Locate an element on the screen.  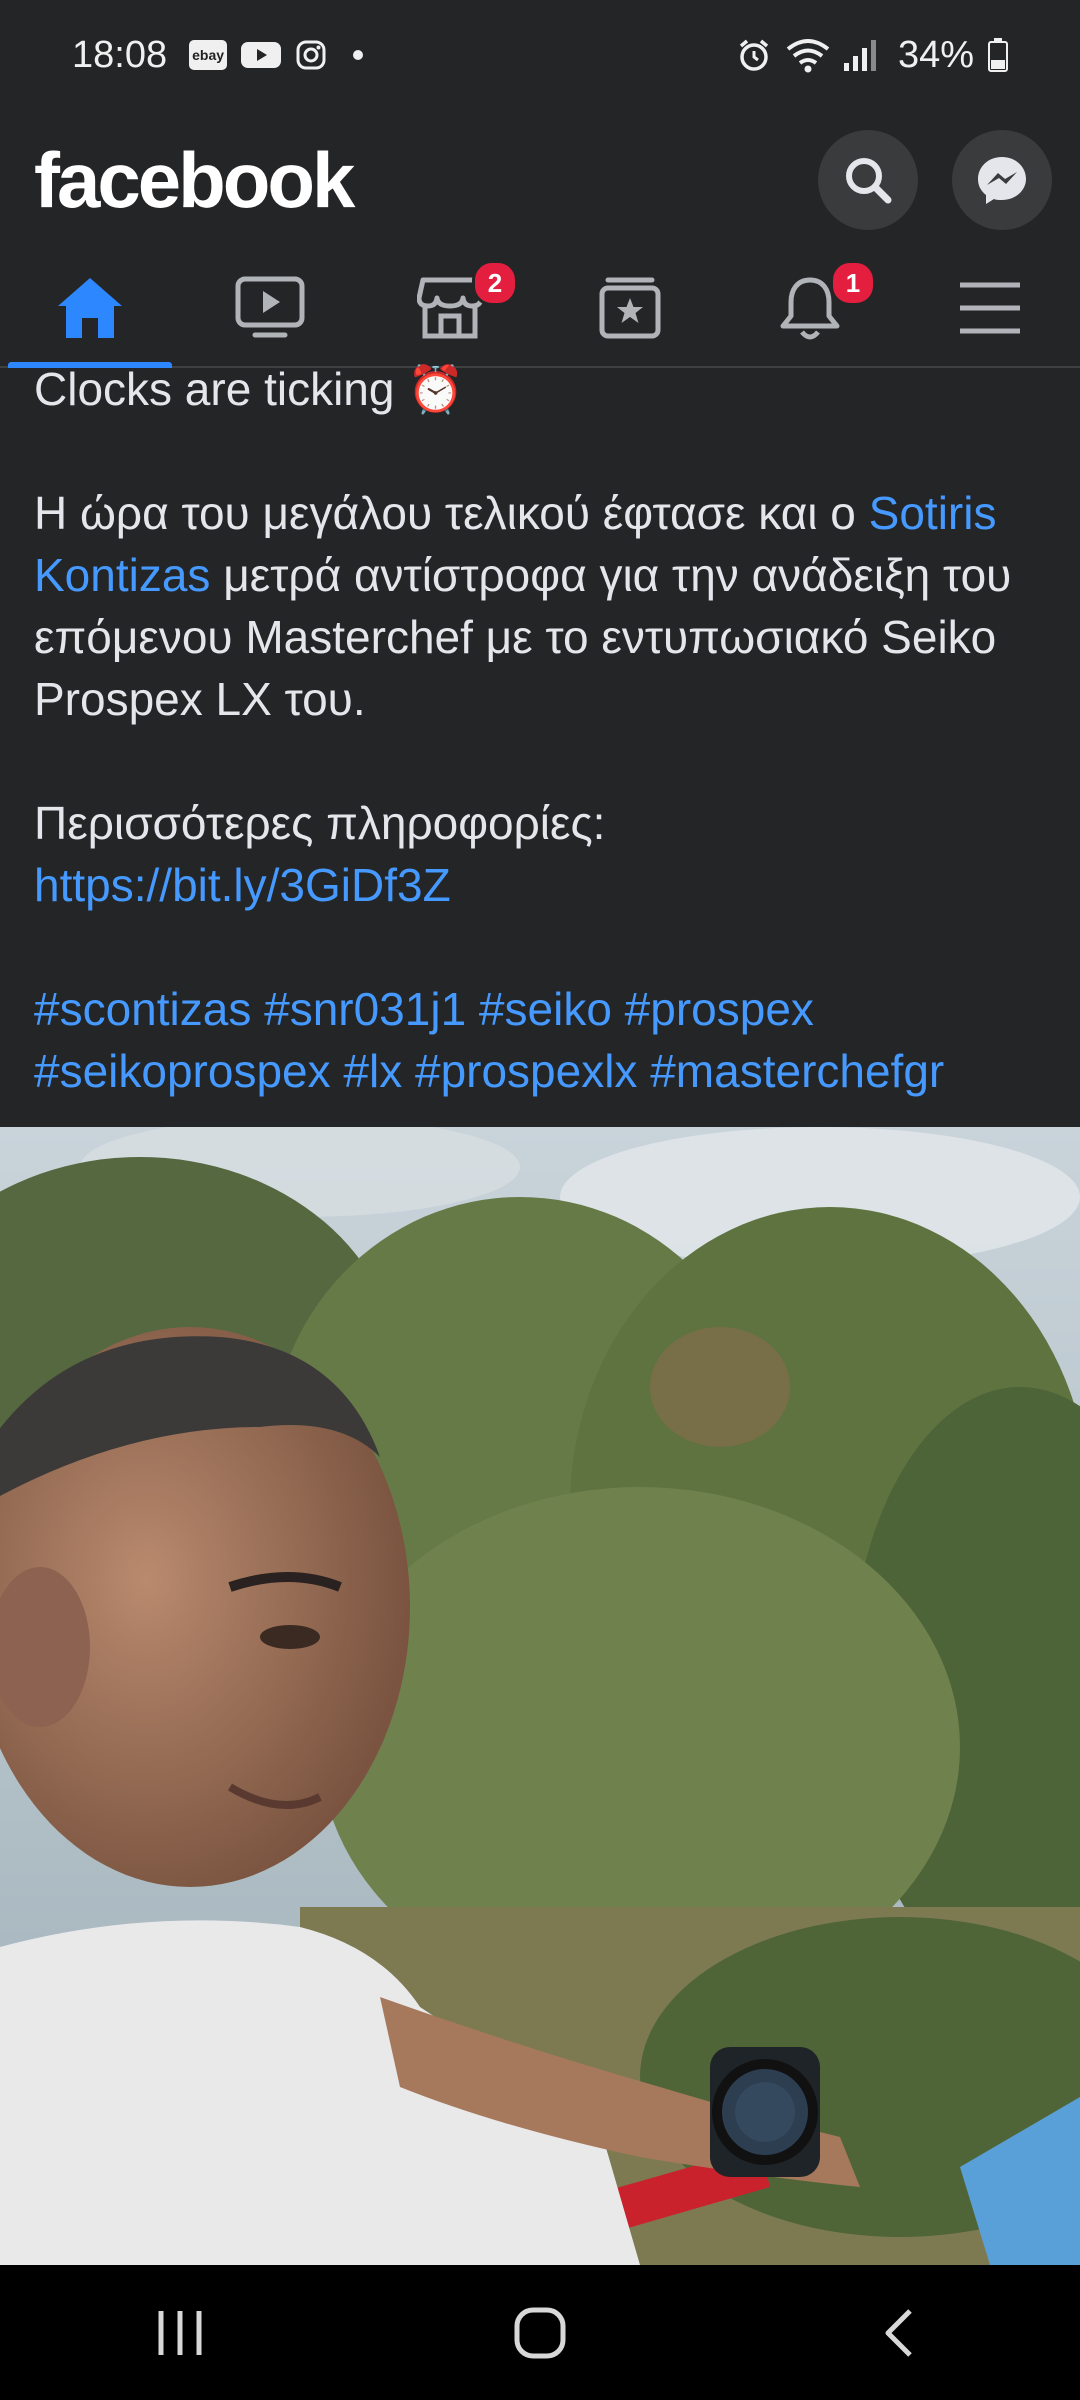
marketplace-badge: 2 is located at coordinates (495, 283).